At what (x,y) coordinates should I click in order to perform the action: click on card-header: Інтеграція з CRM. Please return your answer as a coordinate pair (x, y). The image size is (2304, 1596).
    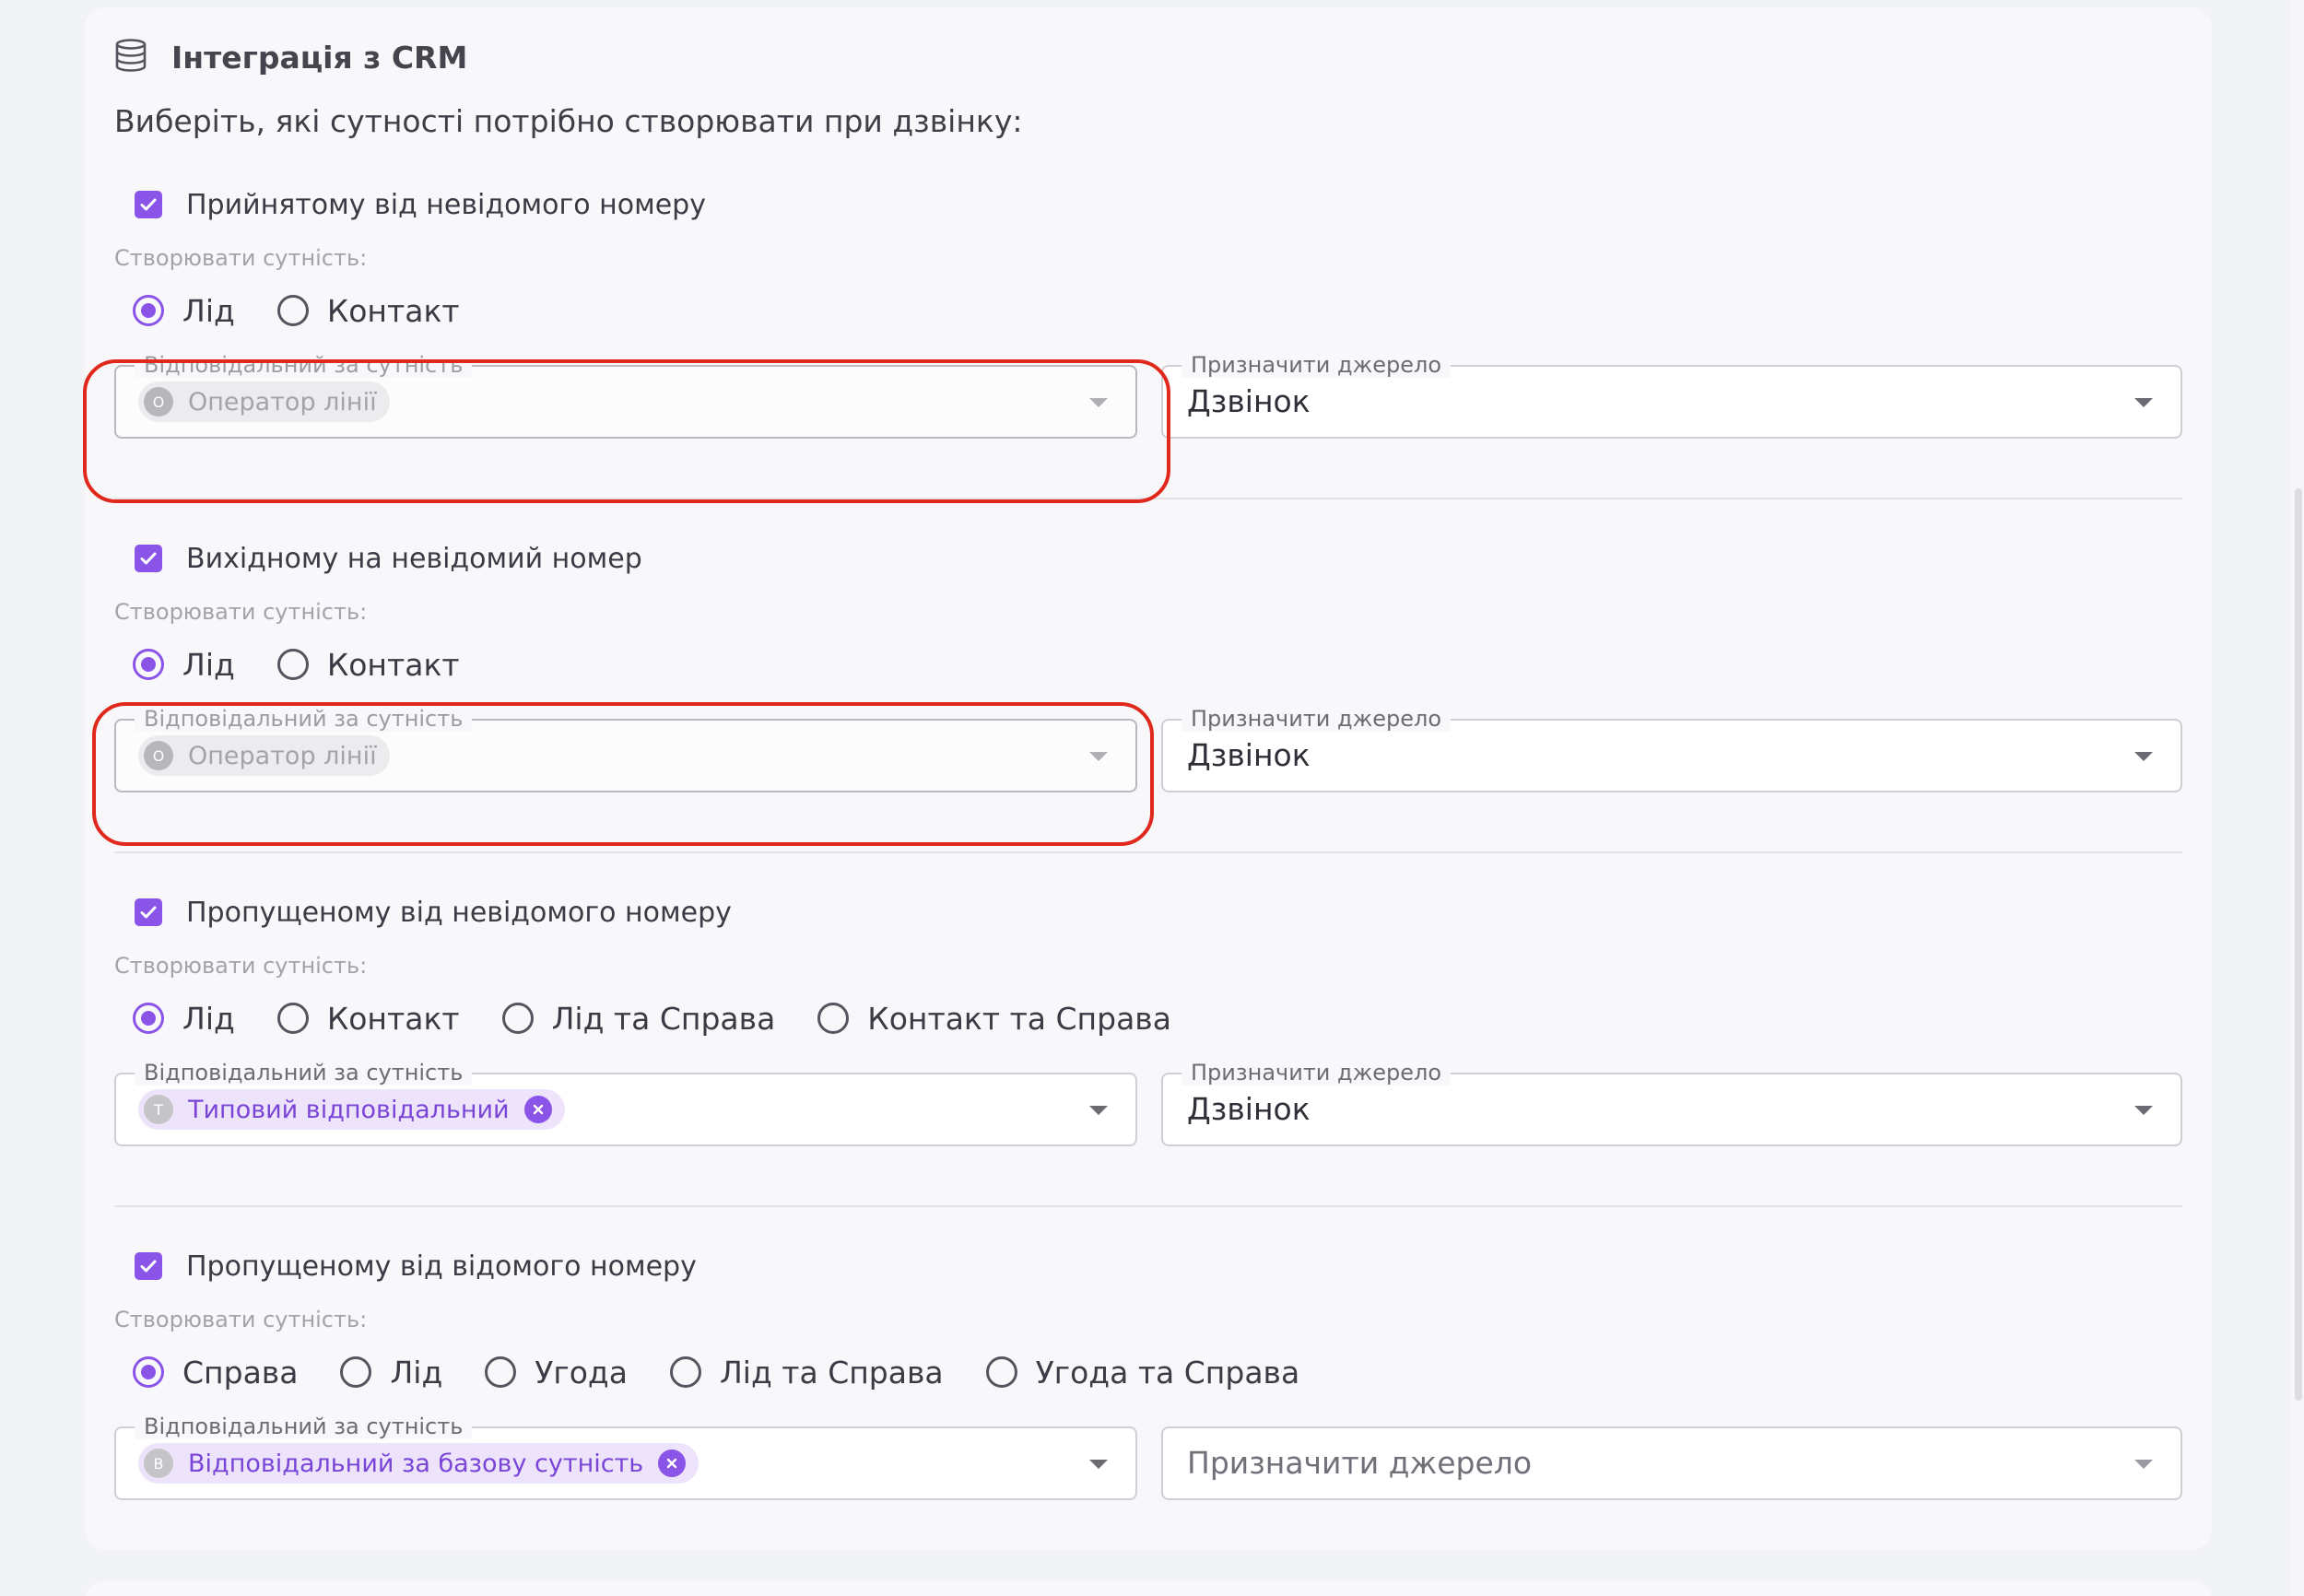
    Looking at the image, I should click on (290, 58).